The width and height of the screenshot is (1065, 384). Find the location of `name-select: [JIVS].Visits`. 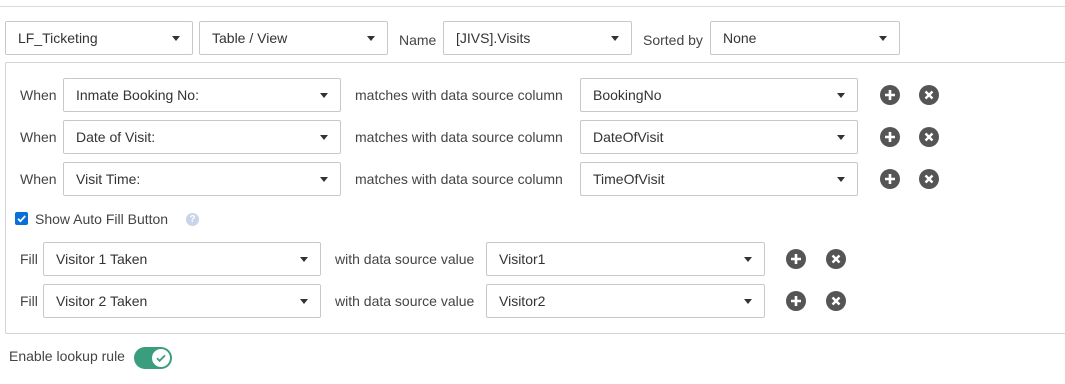

name-select: [JIVS].Visits is located at coordinates (537, 38).